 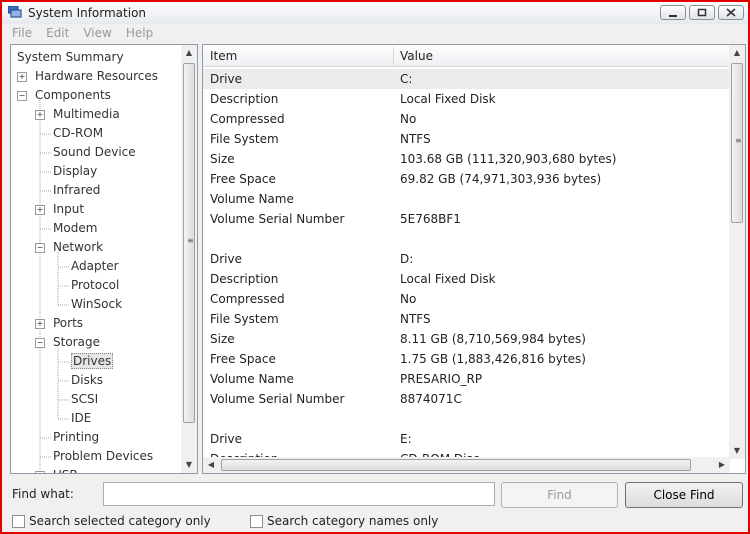 What do you see at coordinates (406, 439) in the screenshot?
I see `detail-value: E:` at bounding box center [406, 439].